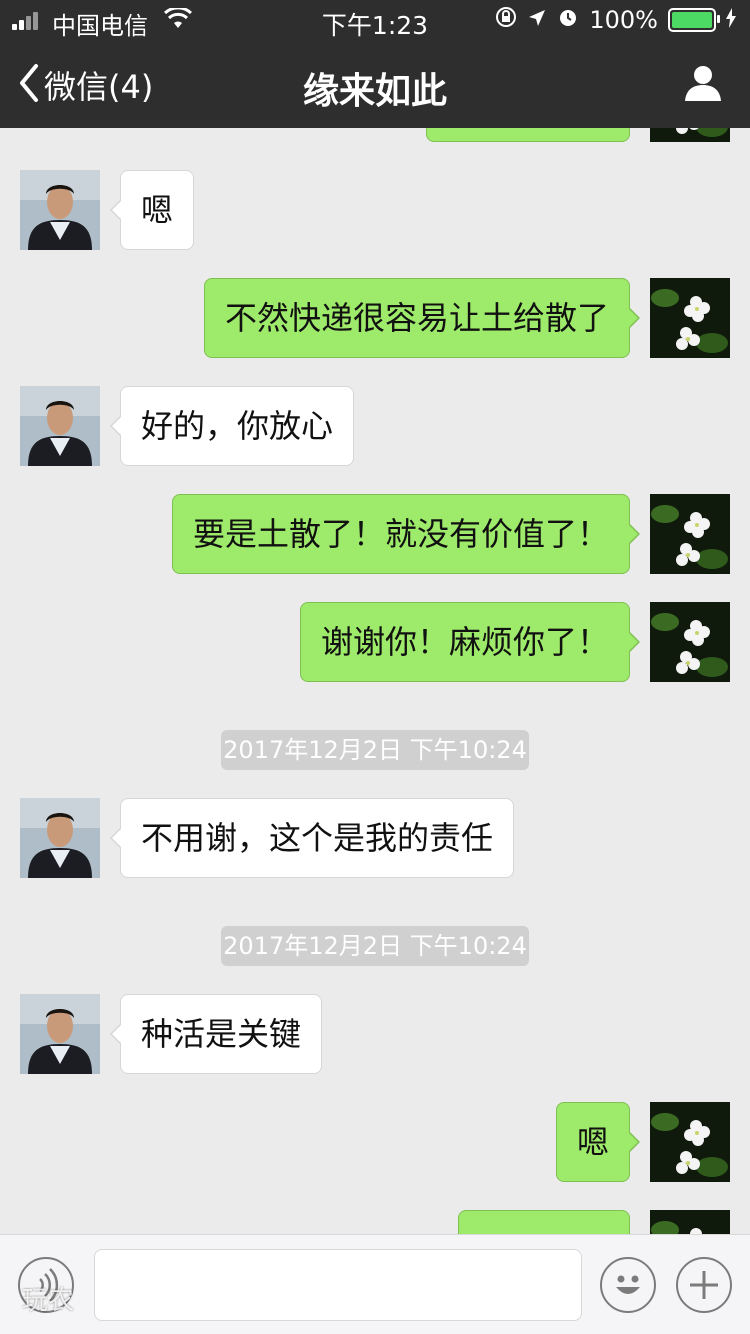  What do you see at coordinates (48, 1301) in the screenshot?
I see `watermark: 玩农` at bounding box center [48, 1301].